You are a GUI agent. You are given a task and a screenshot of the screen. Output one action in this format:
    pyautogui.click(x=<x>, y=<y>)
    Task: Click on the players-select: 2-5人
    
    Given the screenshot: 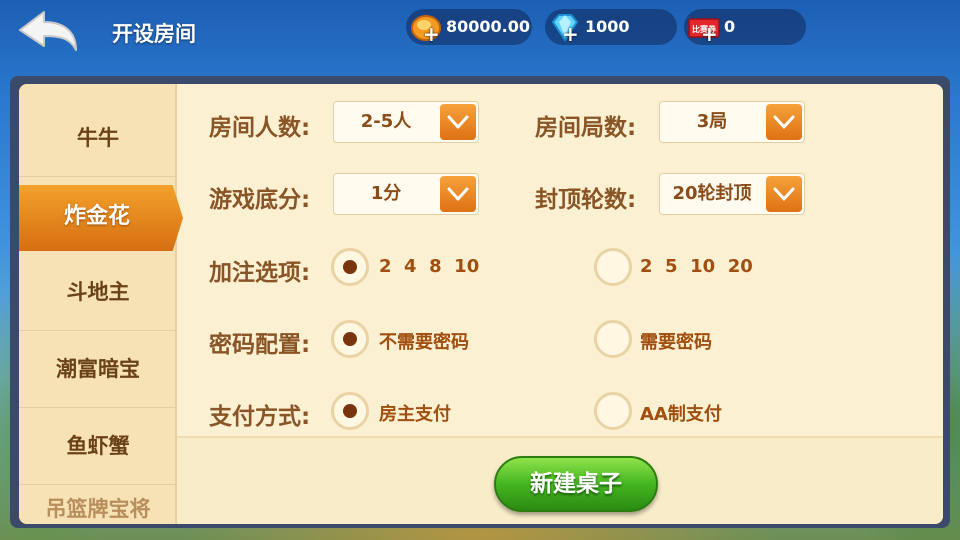 What is the action you would take?
    pyautogui.click(x=406, y=122)
    